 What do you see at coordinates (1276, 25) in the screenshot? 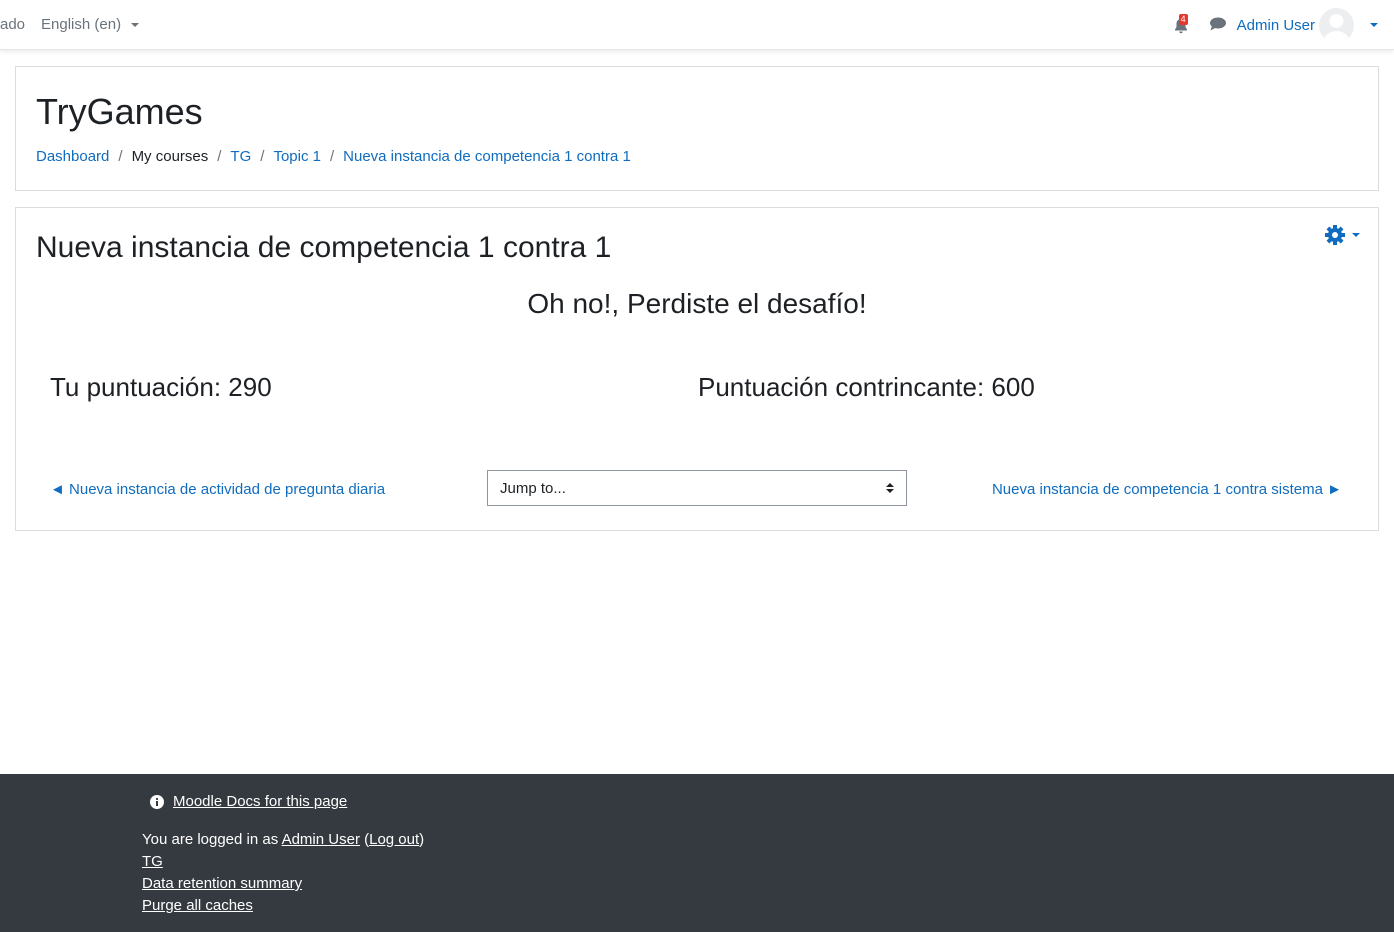
I see `user-menu-name: Admin User` at bounding box center [1276, 25].